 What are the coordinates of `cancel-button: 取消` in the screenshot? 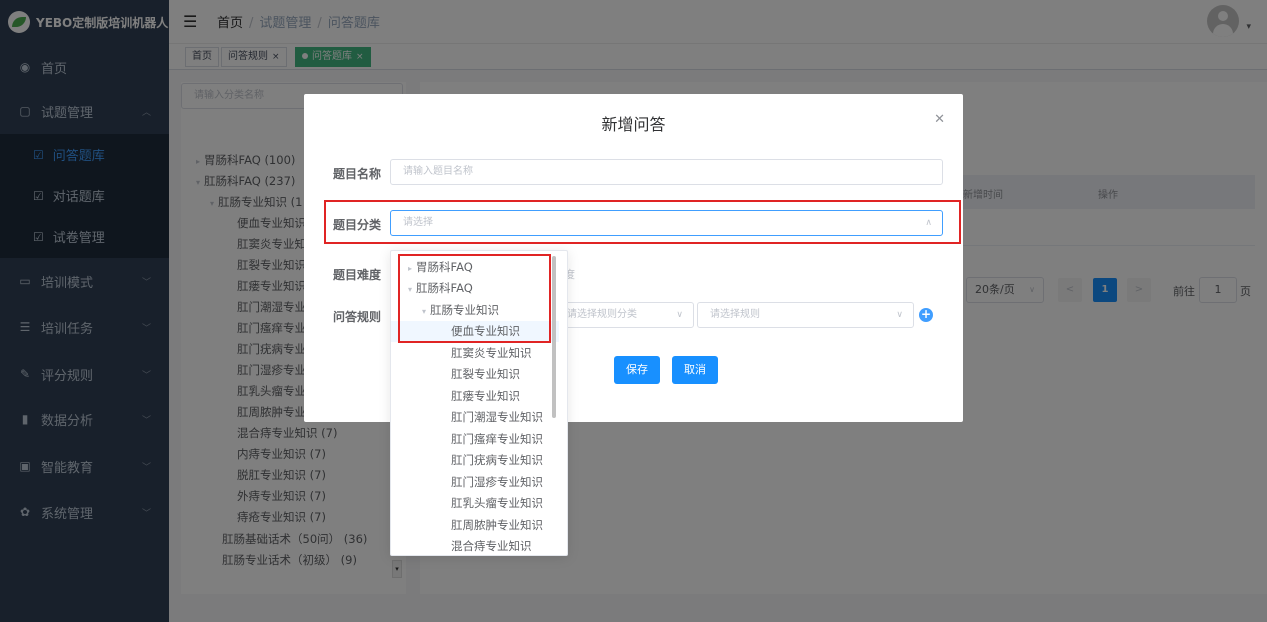 It's located at (695, 370).